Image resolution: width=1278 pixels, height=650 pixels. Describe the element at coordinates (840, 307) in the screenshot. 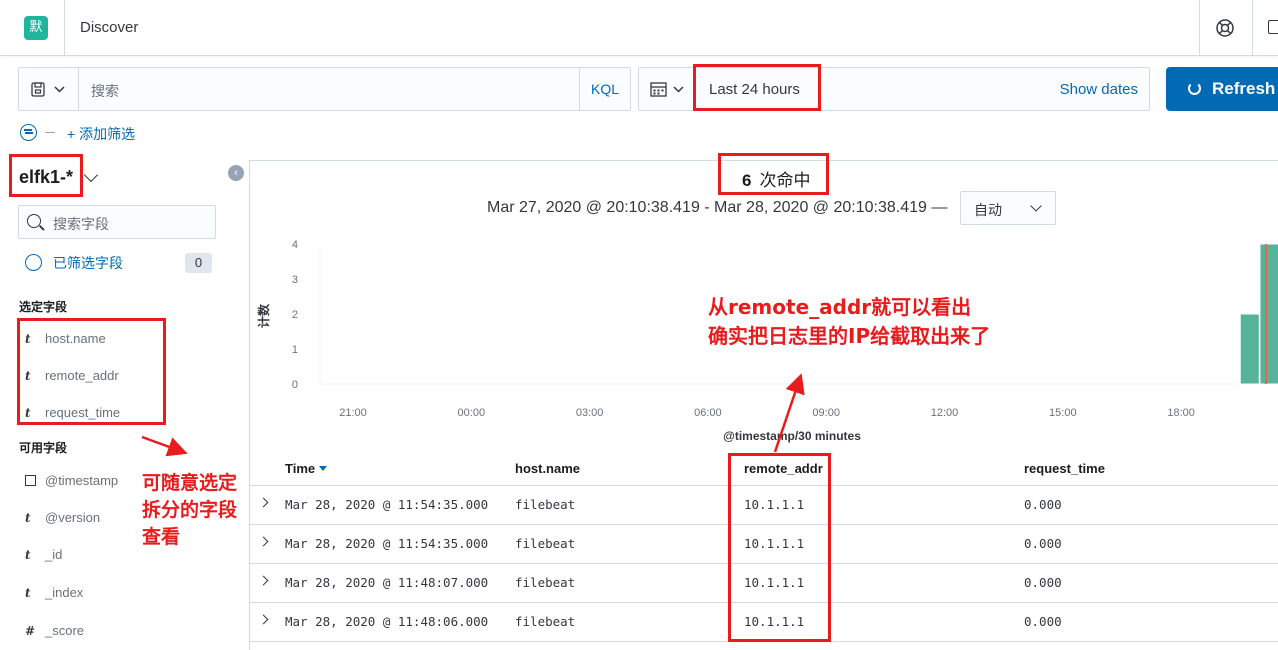

I see `annotation-line: 从remote_addr就可以看出` at that location.